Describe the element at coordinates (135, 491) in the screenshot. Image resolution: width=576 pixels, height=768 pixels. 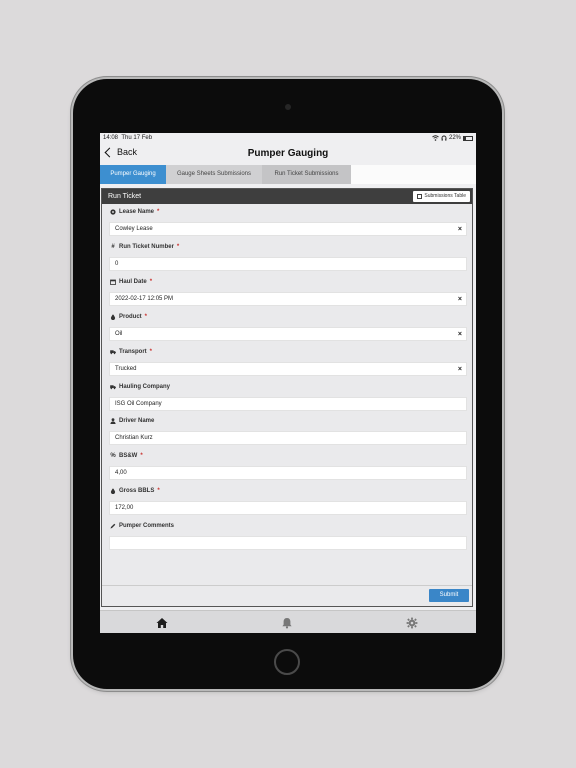
I see `gross-bbls-label: Gross BBLS *` at that location.